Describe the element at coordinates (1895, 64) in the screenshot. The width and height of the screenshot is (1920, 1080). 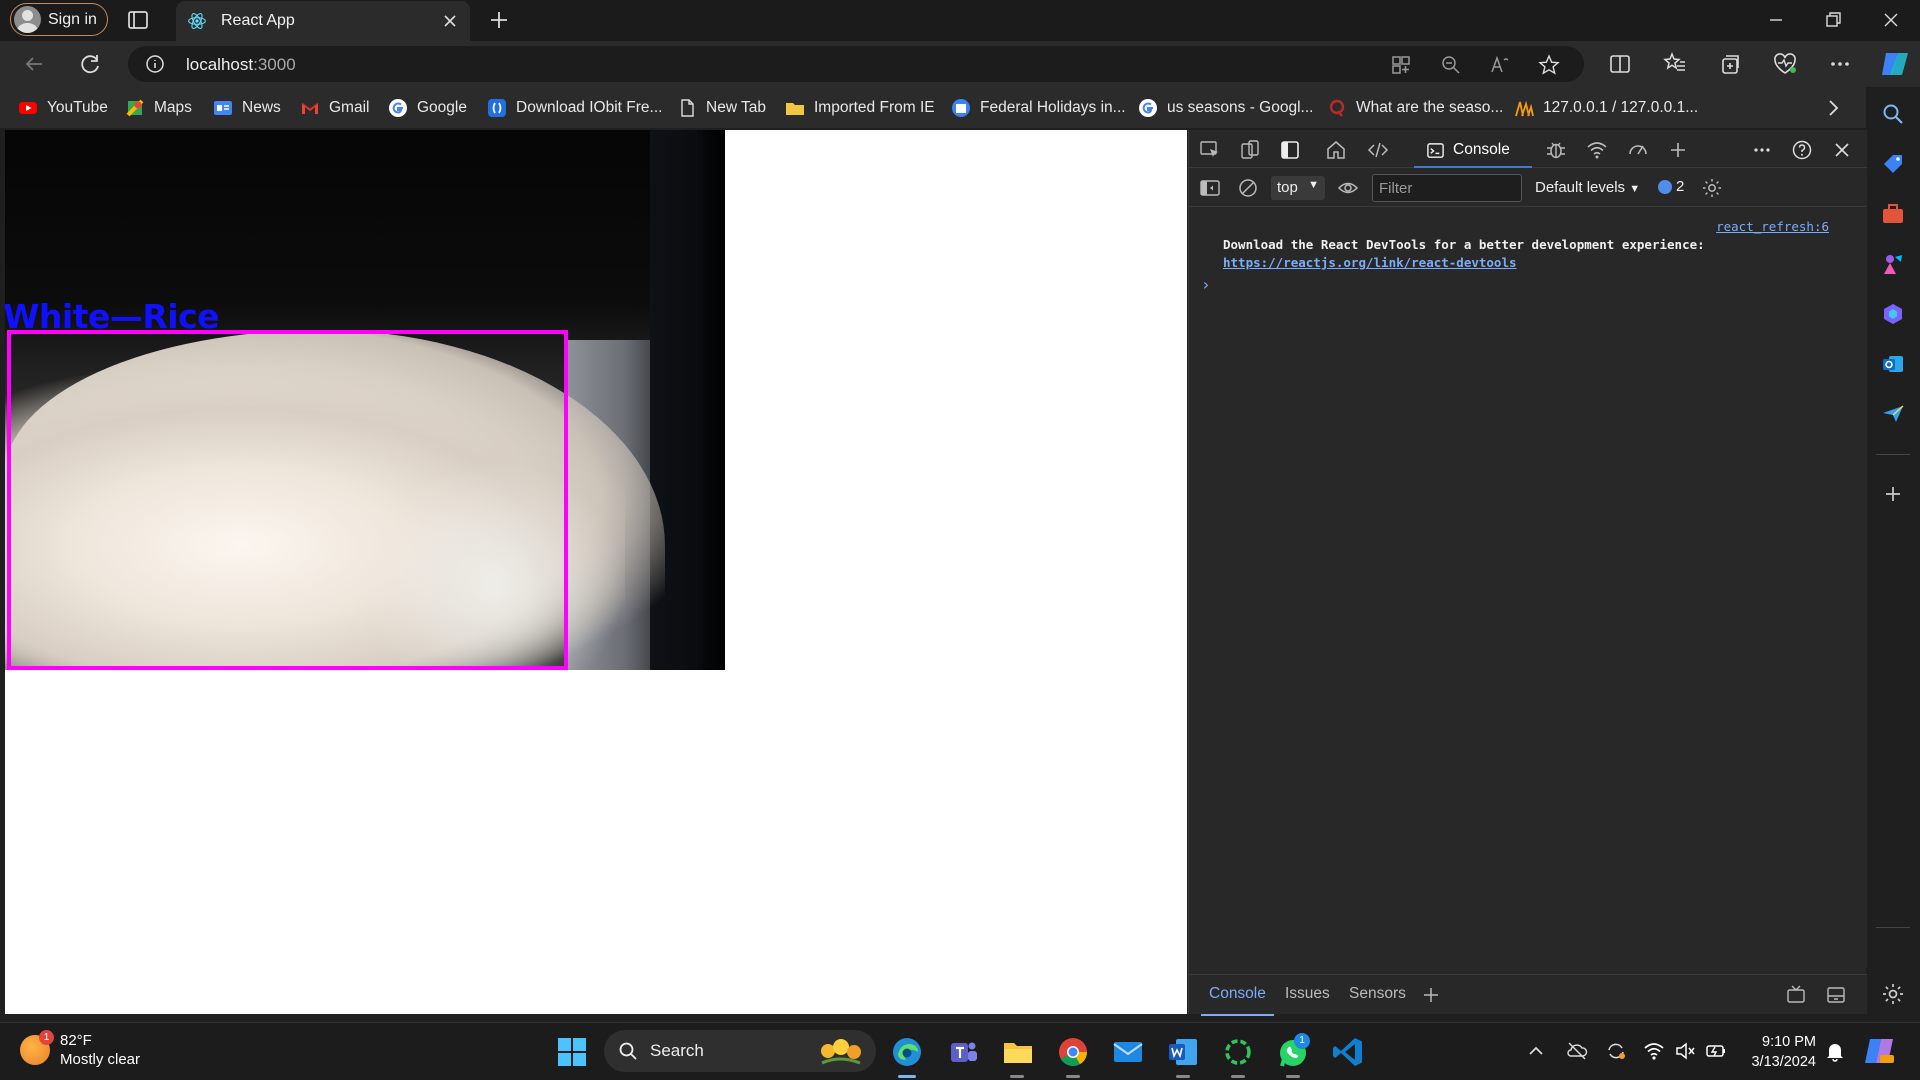
I see `copilot-icon` at that location.